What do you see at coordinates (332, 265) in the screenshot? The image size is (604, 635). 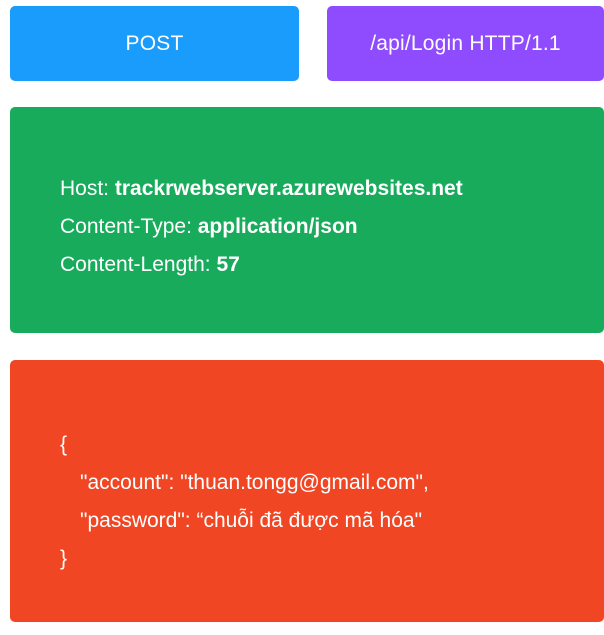 I see `header-content-length: Content-Length: 57` at bounding box center [332, 265].